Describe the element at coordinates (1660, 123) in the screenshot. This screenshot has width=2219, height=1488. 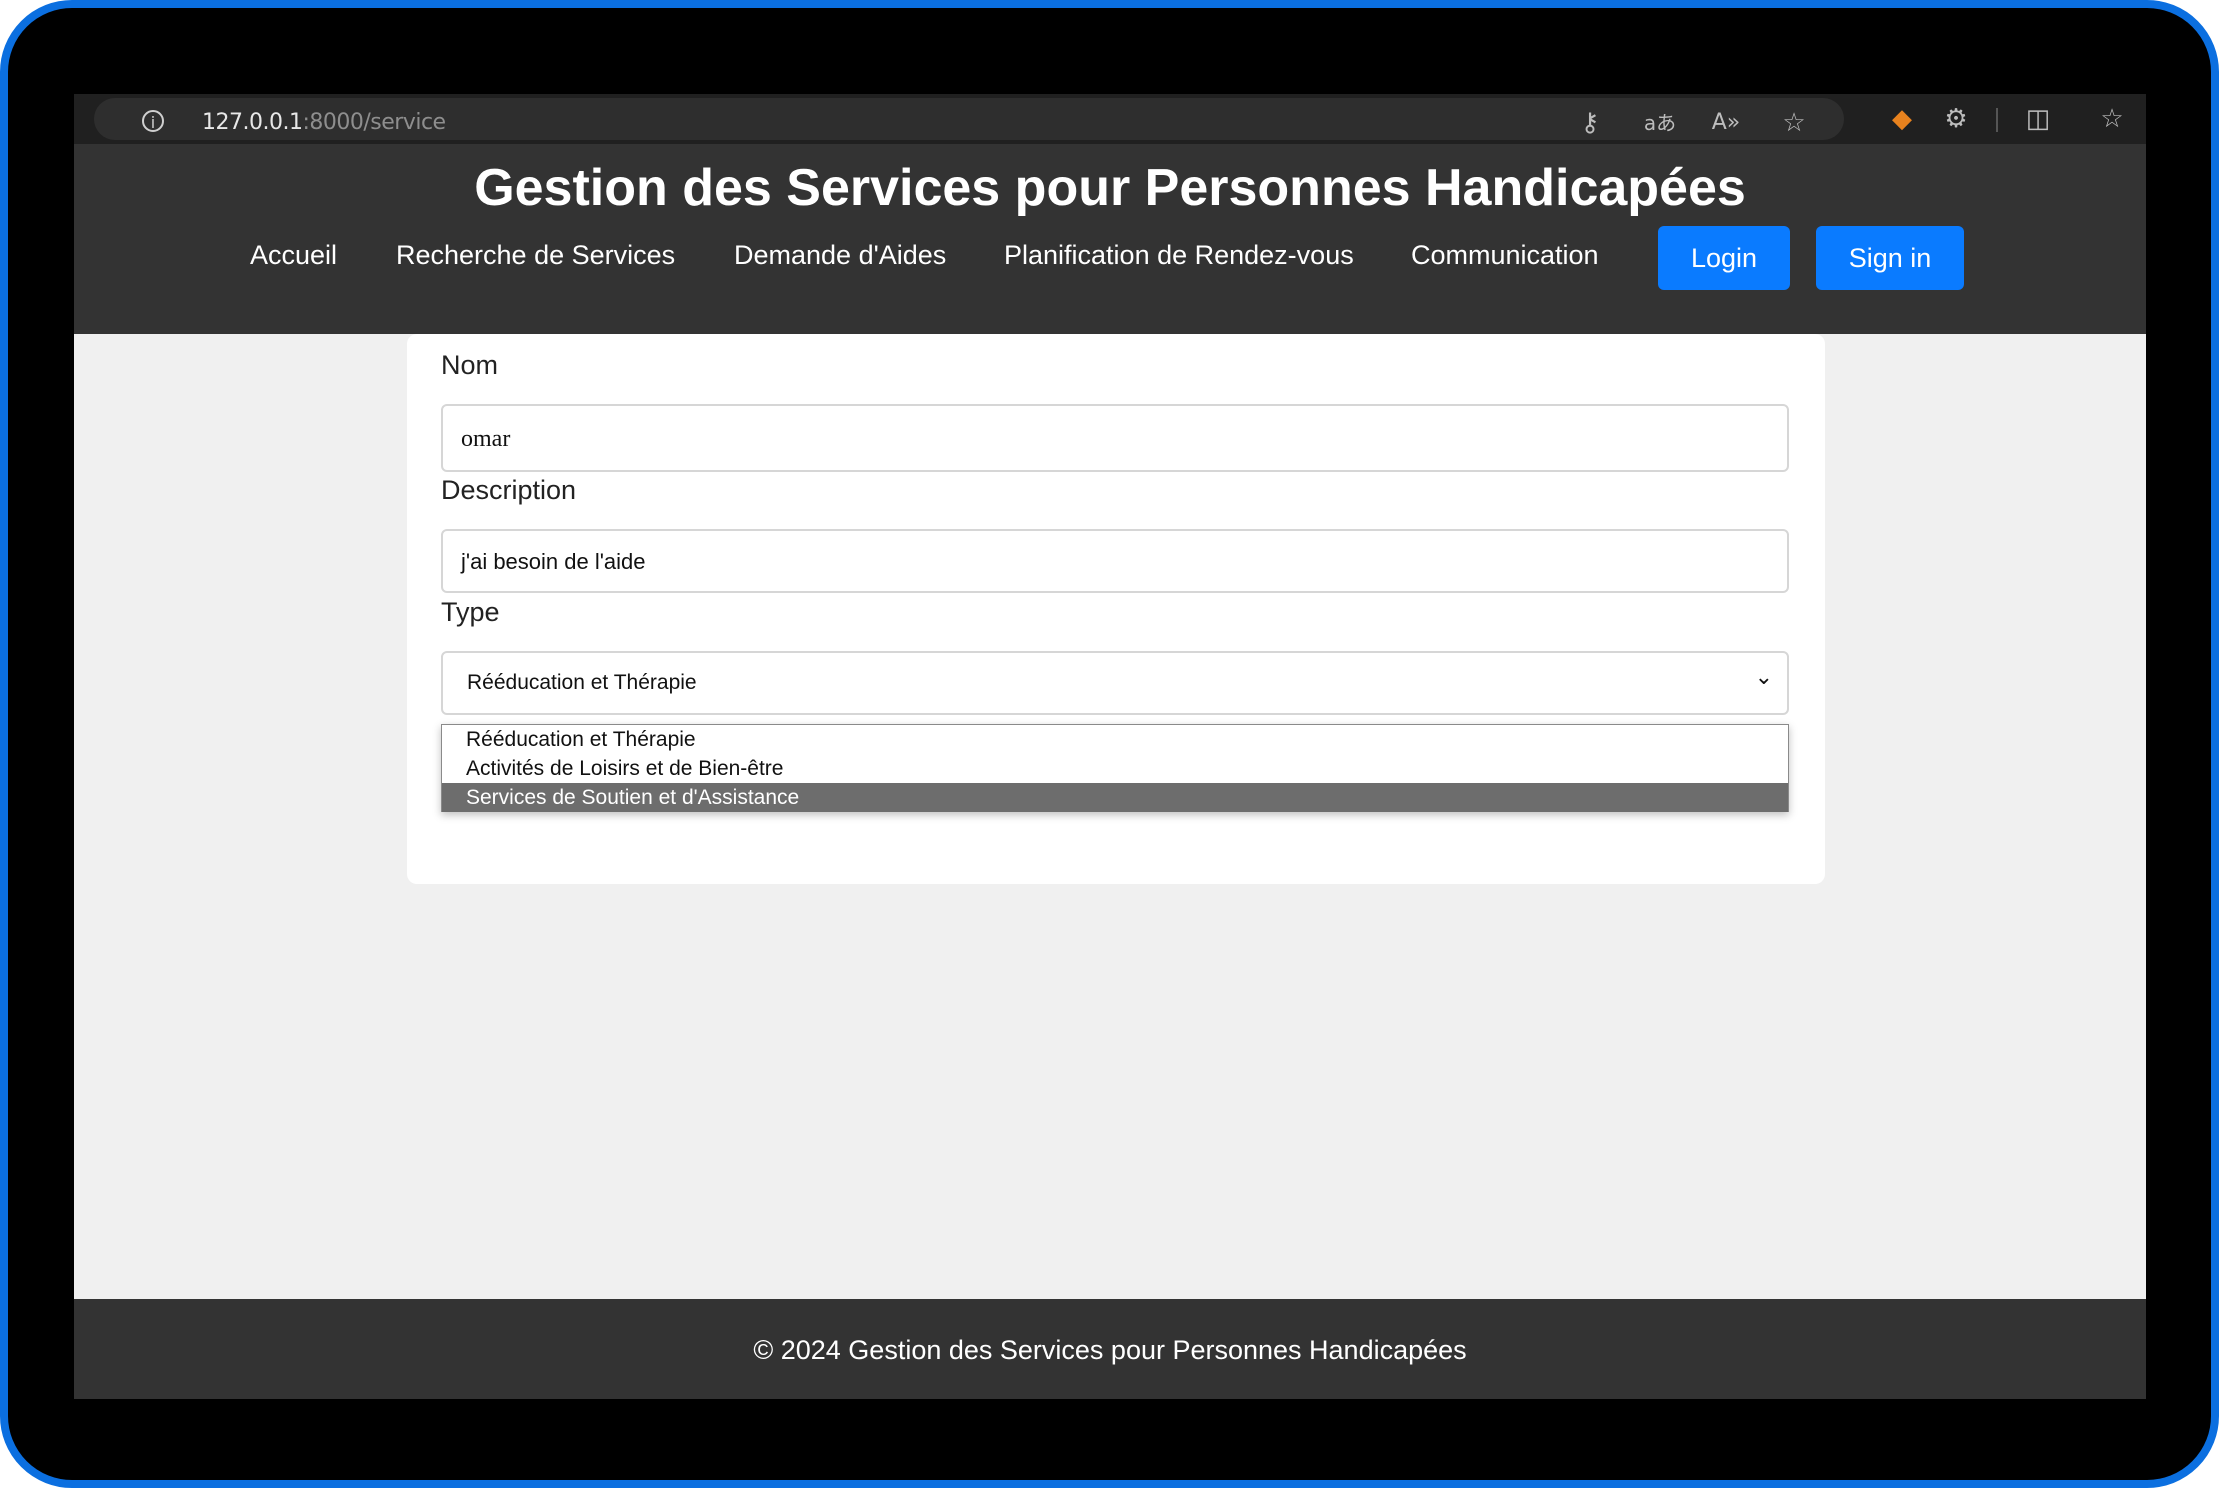
I see `translate-icon: aあ` at that location.